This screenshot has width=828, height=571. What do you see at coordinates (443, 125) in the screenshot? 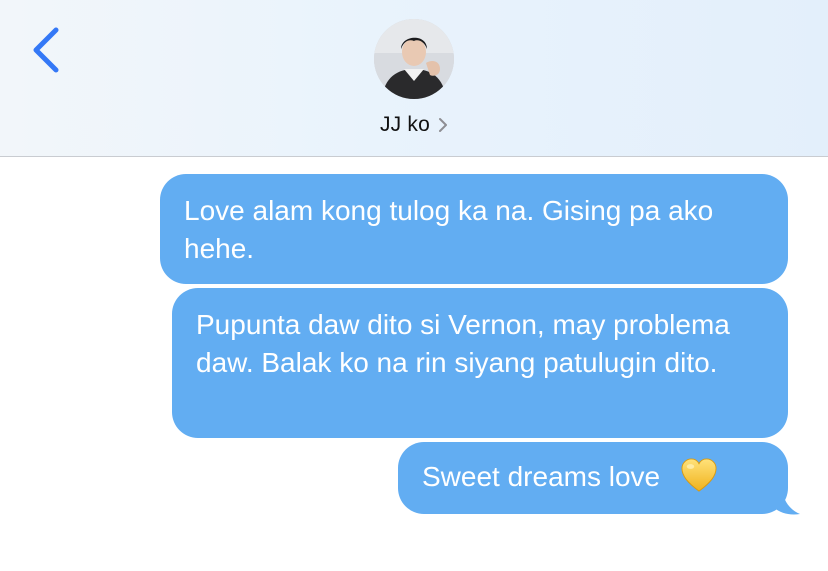
I see `chevron-right-icon` at bounding box center [443, 125].